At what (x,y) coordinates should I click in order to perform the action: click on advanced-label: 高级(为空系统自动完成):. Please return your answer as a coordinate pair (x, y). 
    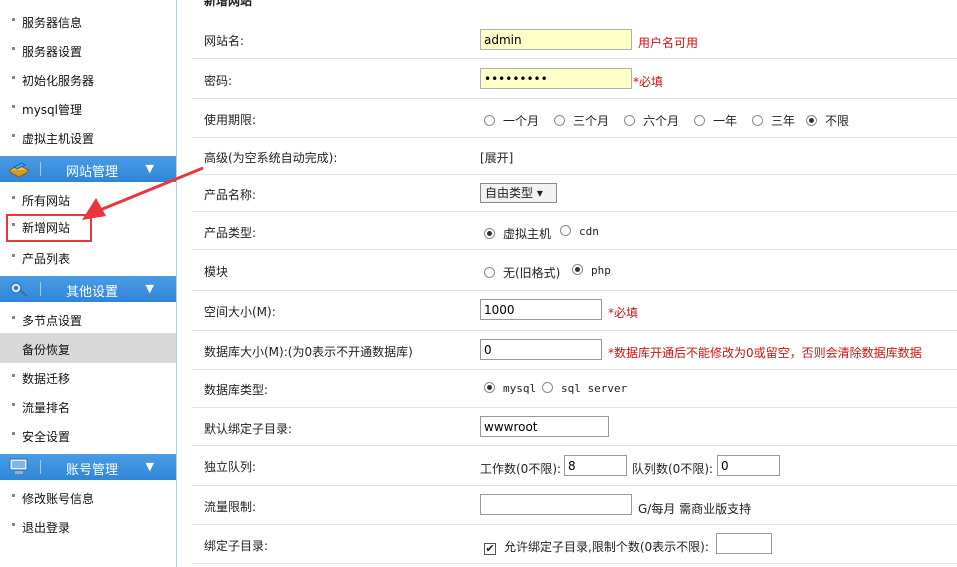
    Looking at the image, I should click on (271, 158).